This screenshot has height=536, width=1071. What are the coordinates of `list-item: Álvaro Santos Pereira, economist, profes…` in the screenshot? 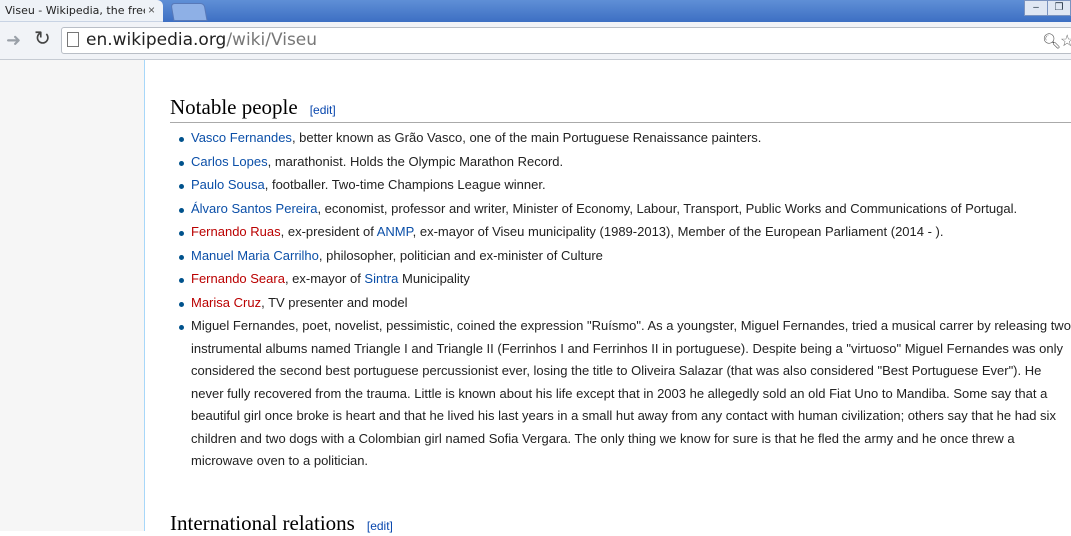 It's located at (625, 209).